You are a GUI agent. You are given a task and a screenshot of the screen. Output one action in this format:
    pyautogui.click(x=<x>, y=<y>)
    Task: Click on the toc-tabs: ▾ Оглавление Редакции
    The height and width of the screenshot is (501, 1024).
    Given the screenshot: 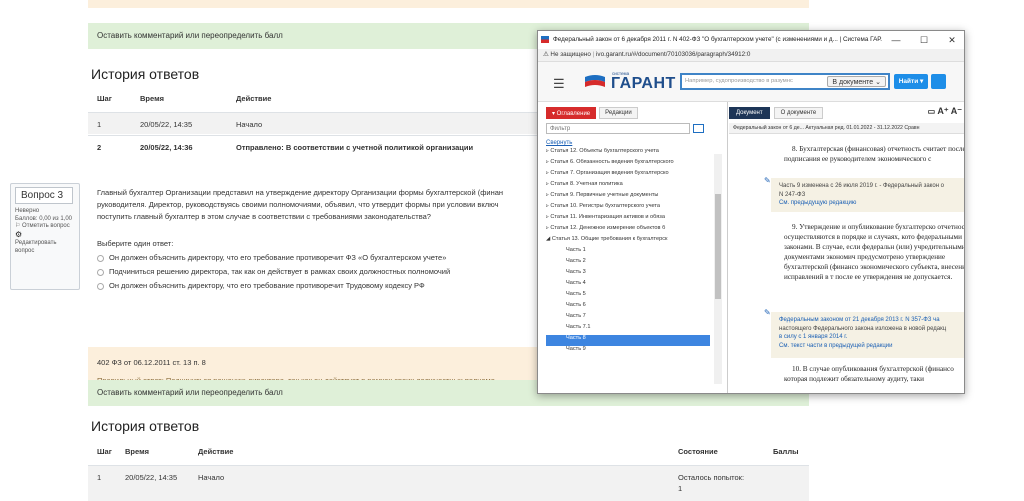 What is the action you would take?
    pyautogui.click(x=592, y=113)
    